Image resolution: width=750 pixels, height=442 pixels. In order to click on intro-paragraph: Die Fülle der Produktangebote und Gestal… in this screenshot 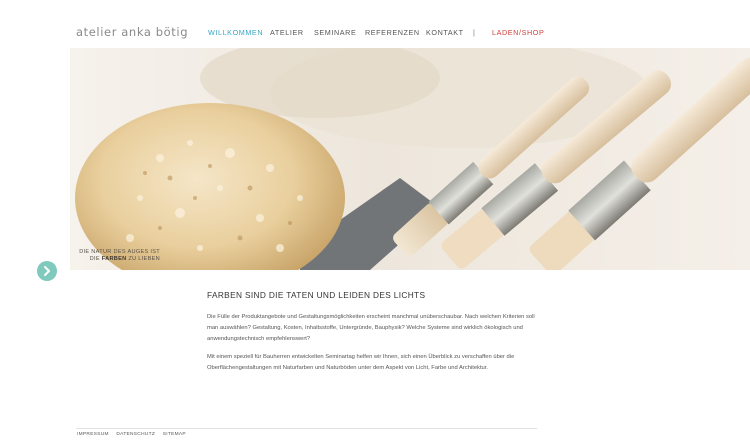, I will do `click(371, 328)`.